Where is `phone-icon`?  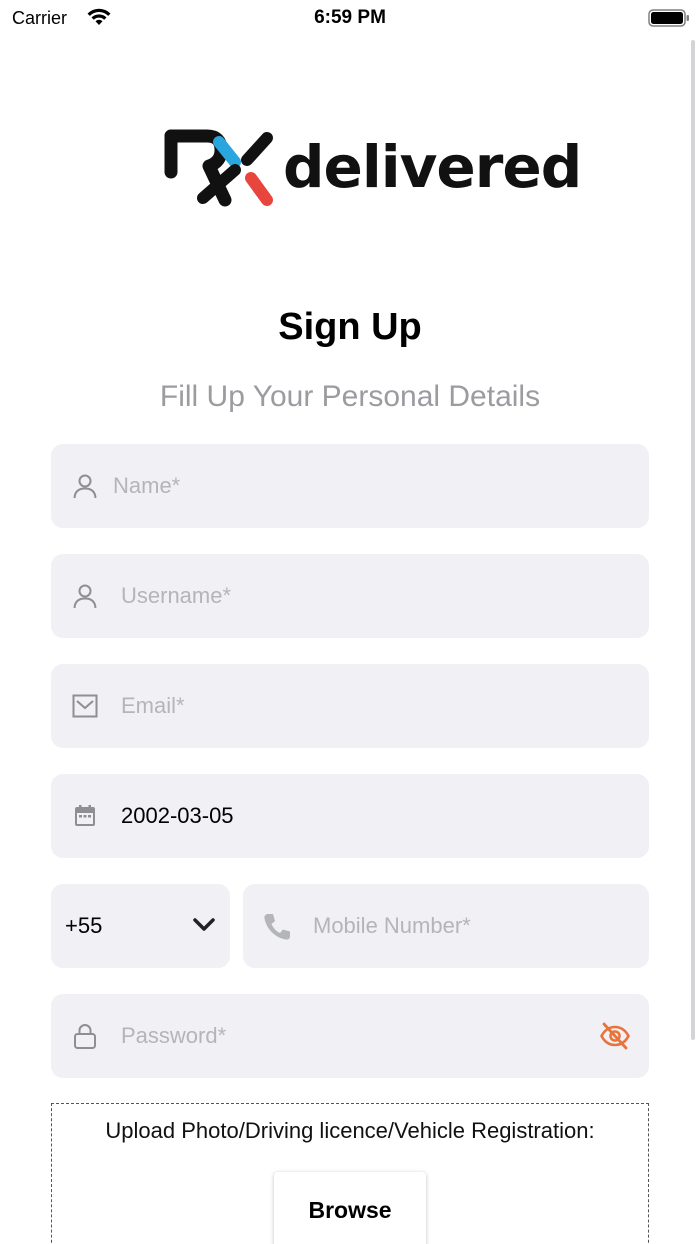
phone-icon is located at coordinates (277, 927).